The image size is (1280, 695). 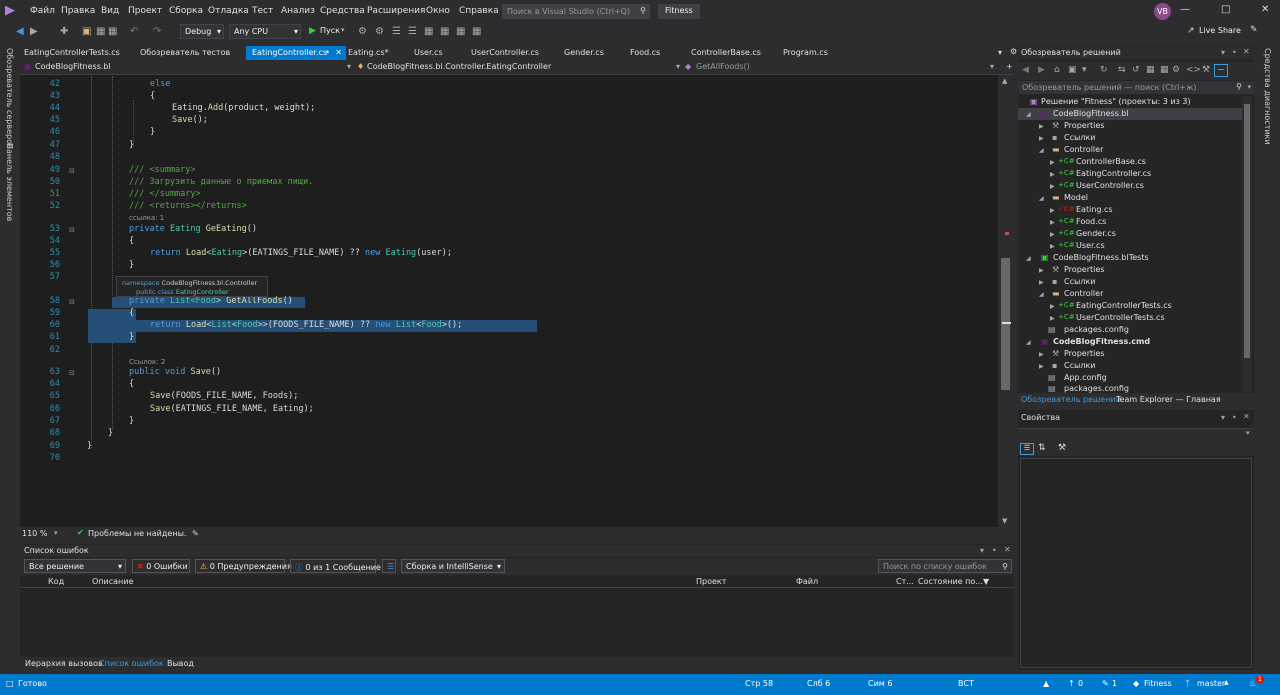 I want to click on scroll-up-icon: ▲, so click(x=1004, y=81).